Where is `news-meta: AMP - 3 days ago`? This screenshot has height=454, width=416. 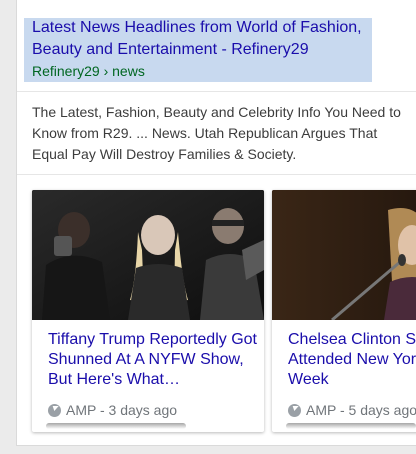
news-meta: AMP - 3 days ago is located at coordinates (112, 410).